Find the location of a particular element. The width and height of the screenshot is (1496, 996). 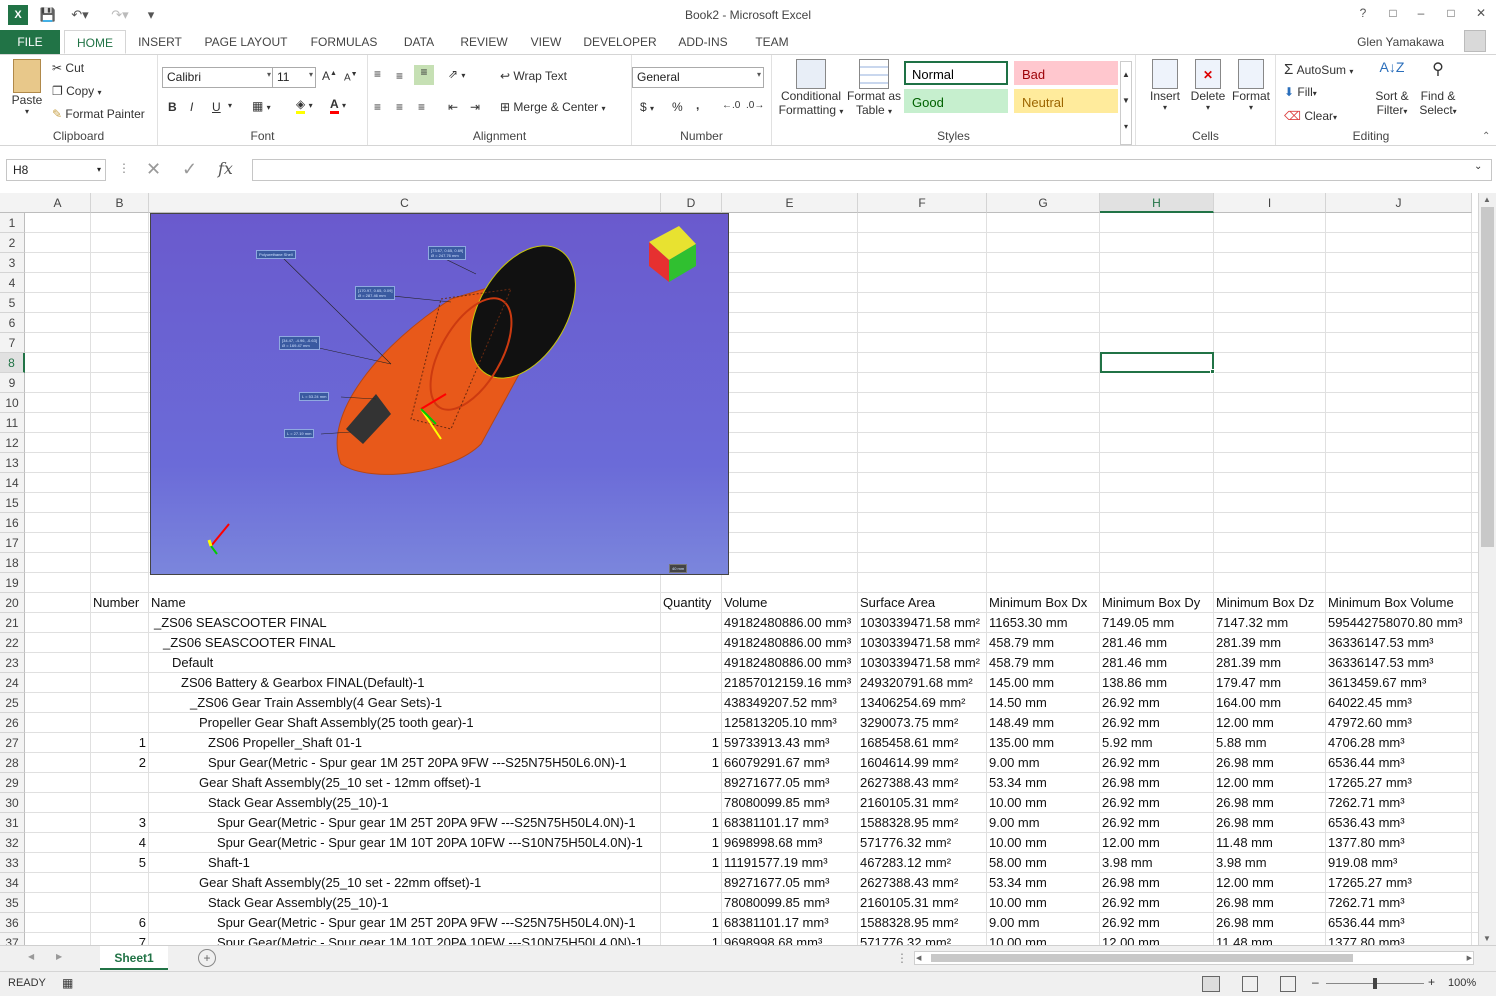

table-cell: 58.00 mm is located at coordinates (1043, 863).